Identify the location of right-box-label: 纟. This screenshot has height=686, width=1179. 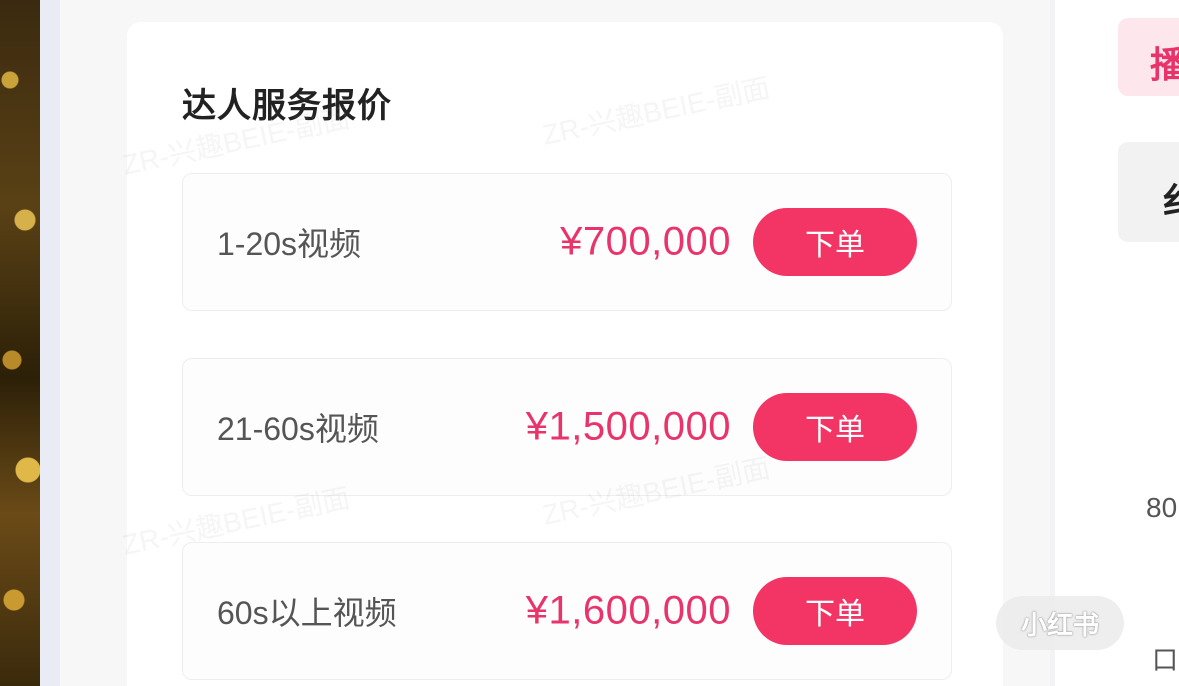
(1170, 198).